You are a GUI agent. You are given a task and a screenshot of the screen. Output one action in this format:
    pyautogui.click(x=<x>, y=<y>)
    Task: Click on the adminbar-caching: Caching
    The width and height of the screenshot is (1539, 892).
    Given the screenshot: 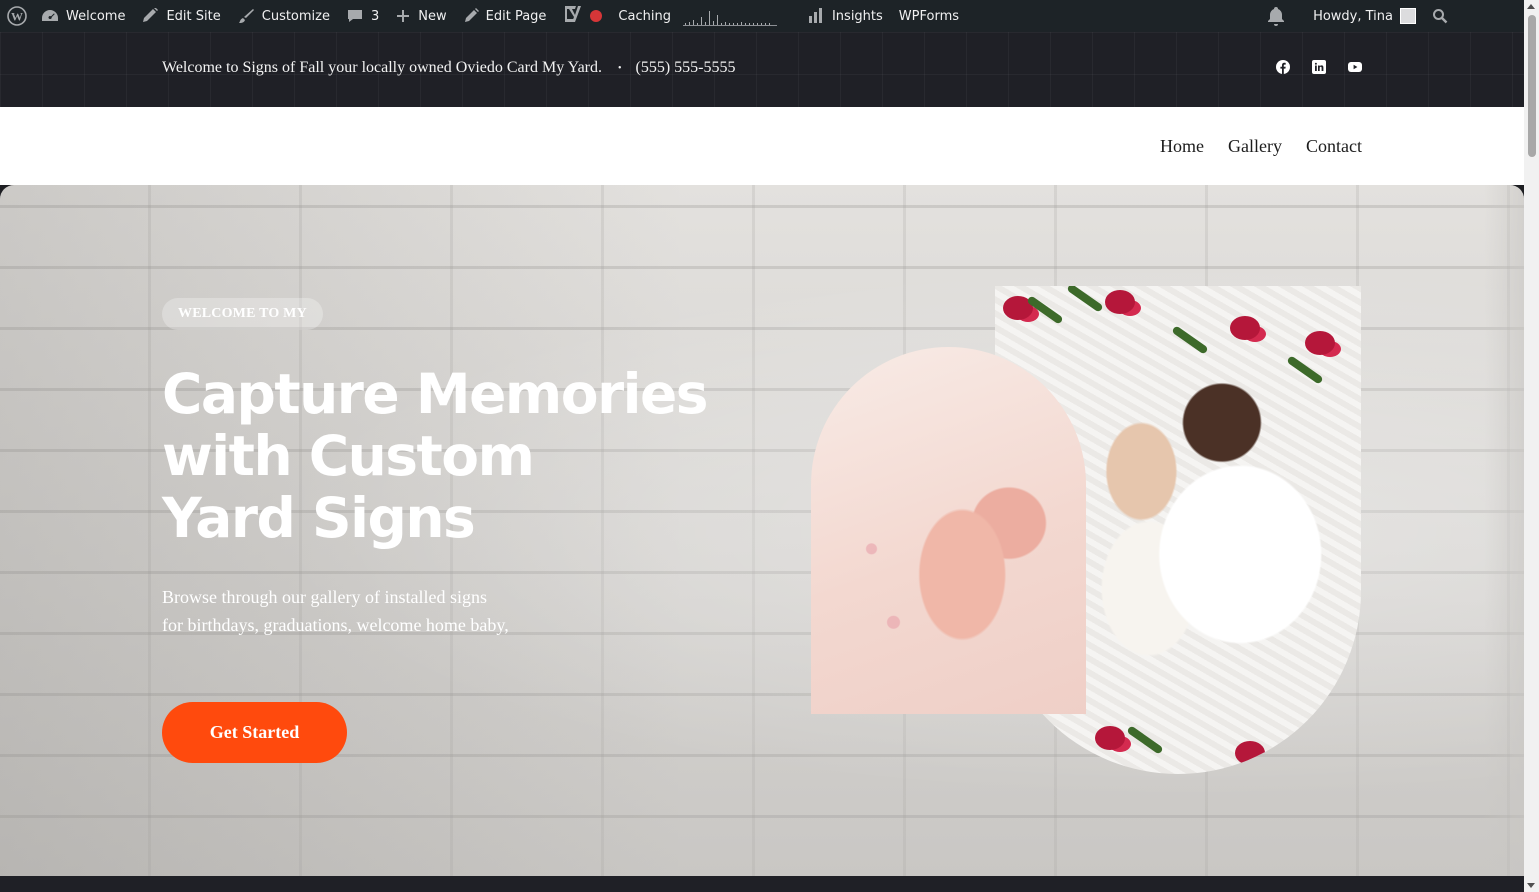 What is the action you would take?
    pyautogui.click(x=704, y=16)
    